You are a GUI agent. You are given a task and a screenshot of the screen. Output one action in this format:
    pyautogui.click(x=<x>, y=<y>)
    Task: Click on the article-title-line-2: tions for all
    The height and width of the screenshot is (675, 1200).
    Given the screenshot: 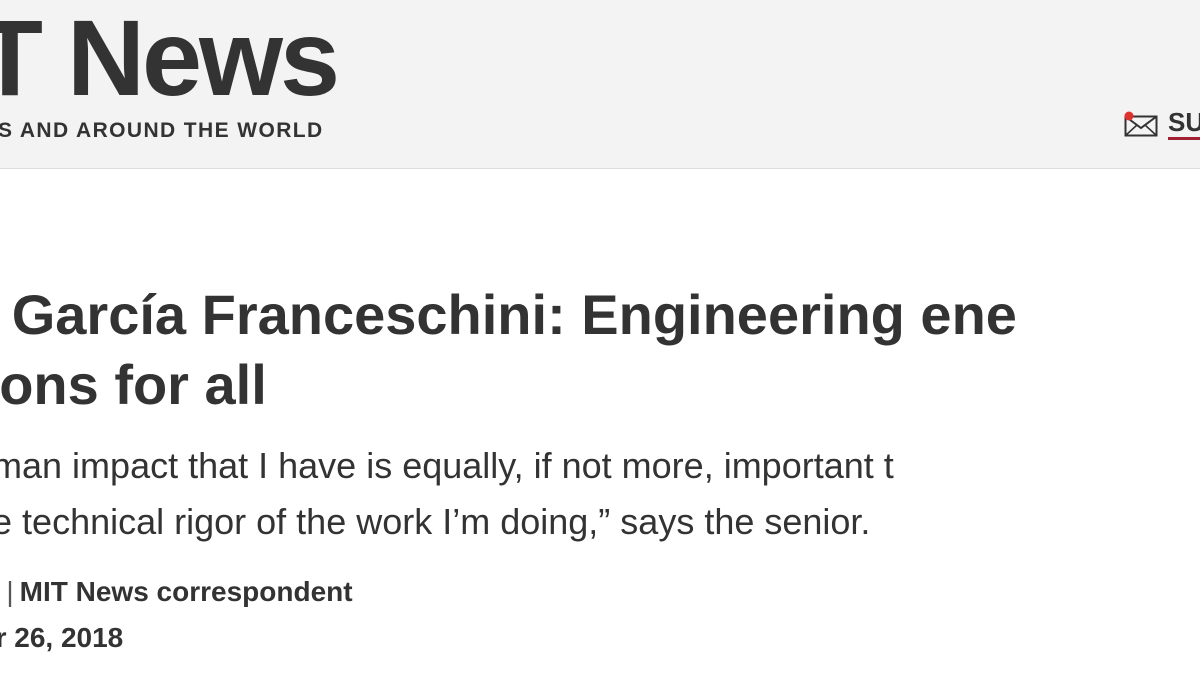 What is the action you would take?
    pyautogui.click(x=133, y=384)
    